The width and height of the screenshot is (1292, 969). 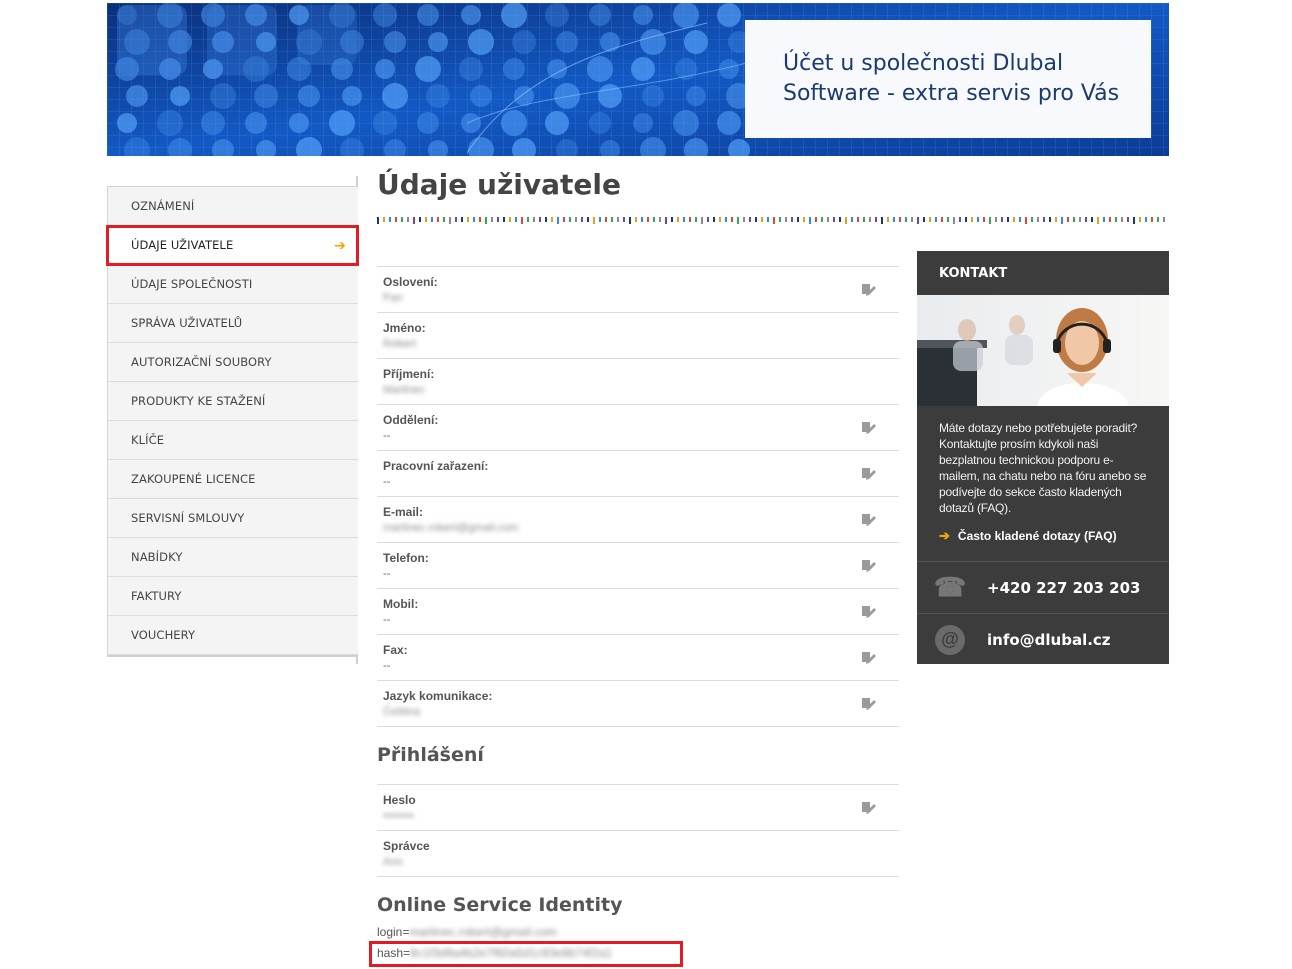 What do you see at coordinates (394, 953) in the screenshot?
I see `osi-hash-prefix: hash=` at bounding box center [394, 953].